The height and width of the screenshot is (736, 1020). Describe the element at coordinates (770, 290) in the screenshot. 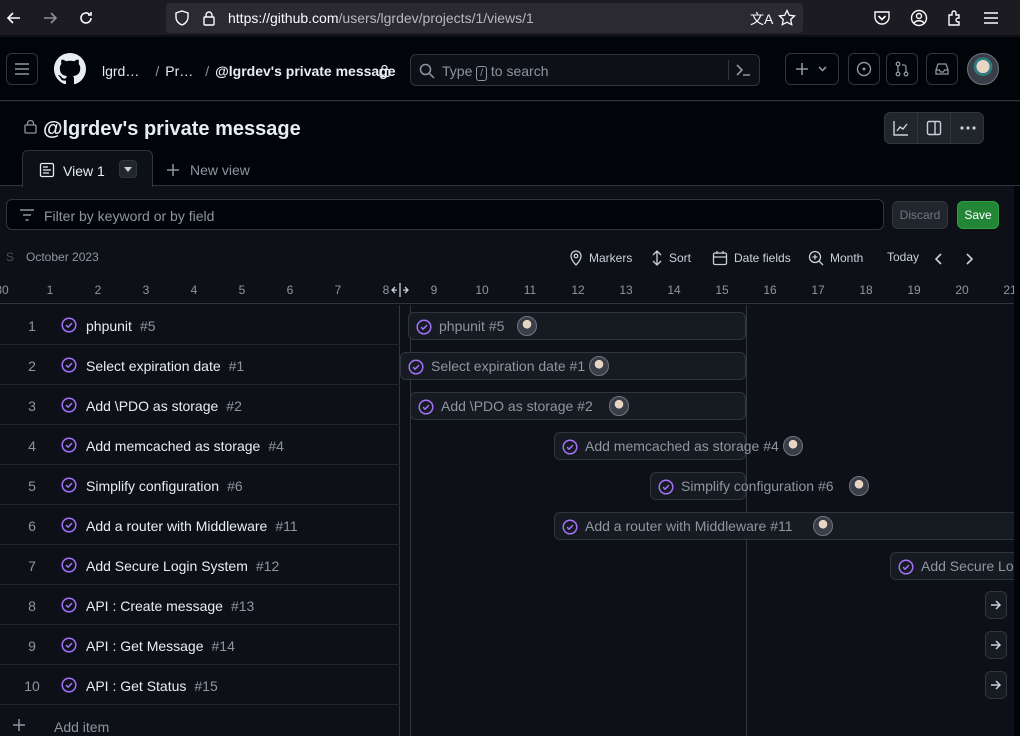

I see `day-label: 16` at that location.